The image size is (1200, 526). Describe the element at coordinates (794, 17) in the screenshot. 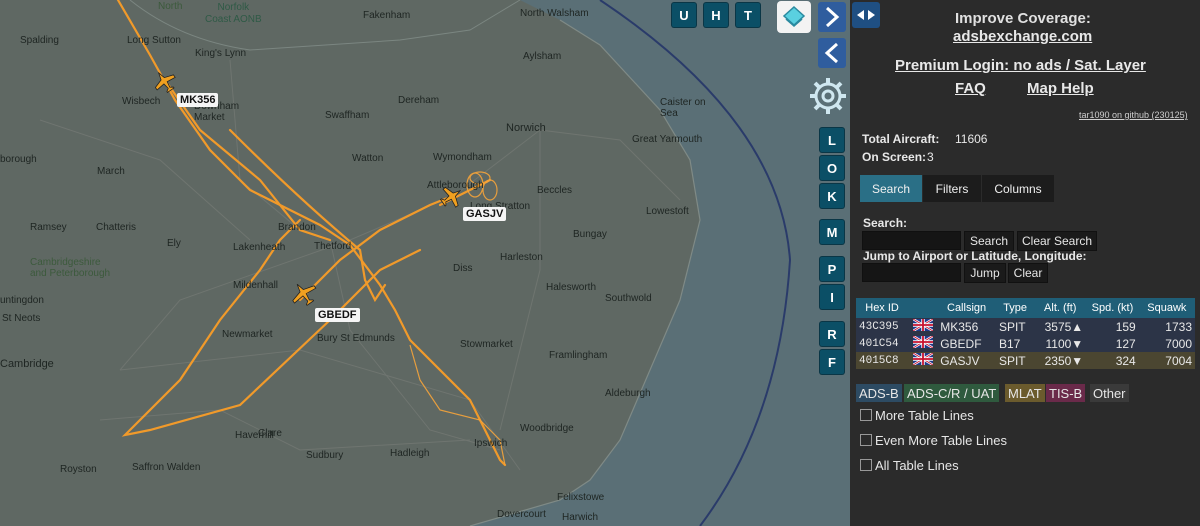

I see `layers-button` at that location.